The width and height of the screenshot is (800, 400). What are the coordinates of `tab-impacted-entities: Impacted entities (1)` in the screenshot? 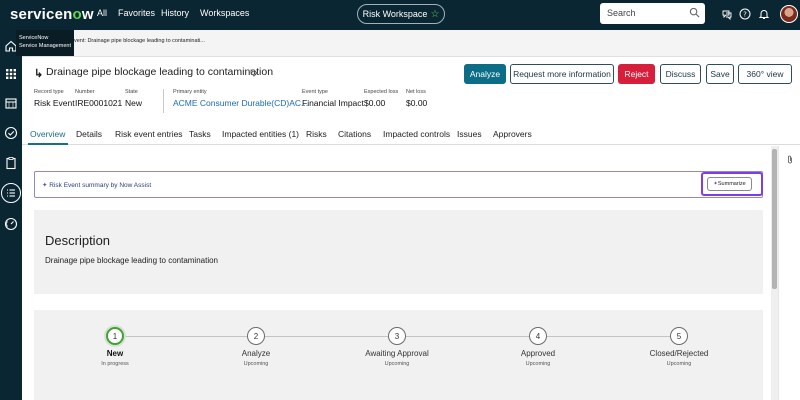 It's located at (260, 134).